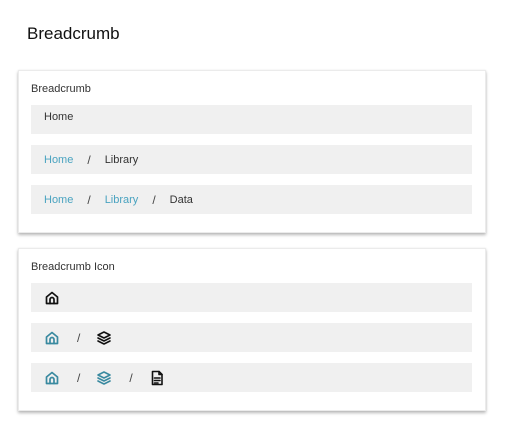 The height and width of the screenshot is (437, 507). I want to click on page-title: Breadcrumb, so click(73, 33).